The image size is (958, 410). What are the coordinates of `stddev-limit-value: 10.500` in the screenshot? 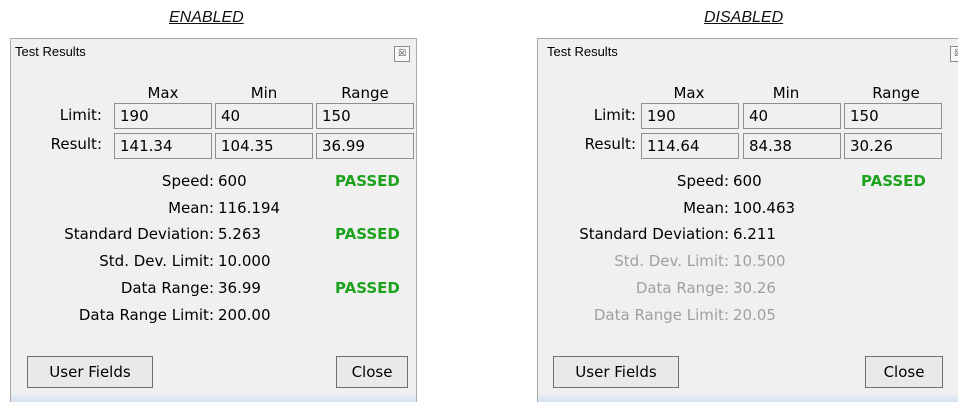 It's located at (759, 261).